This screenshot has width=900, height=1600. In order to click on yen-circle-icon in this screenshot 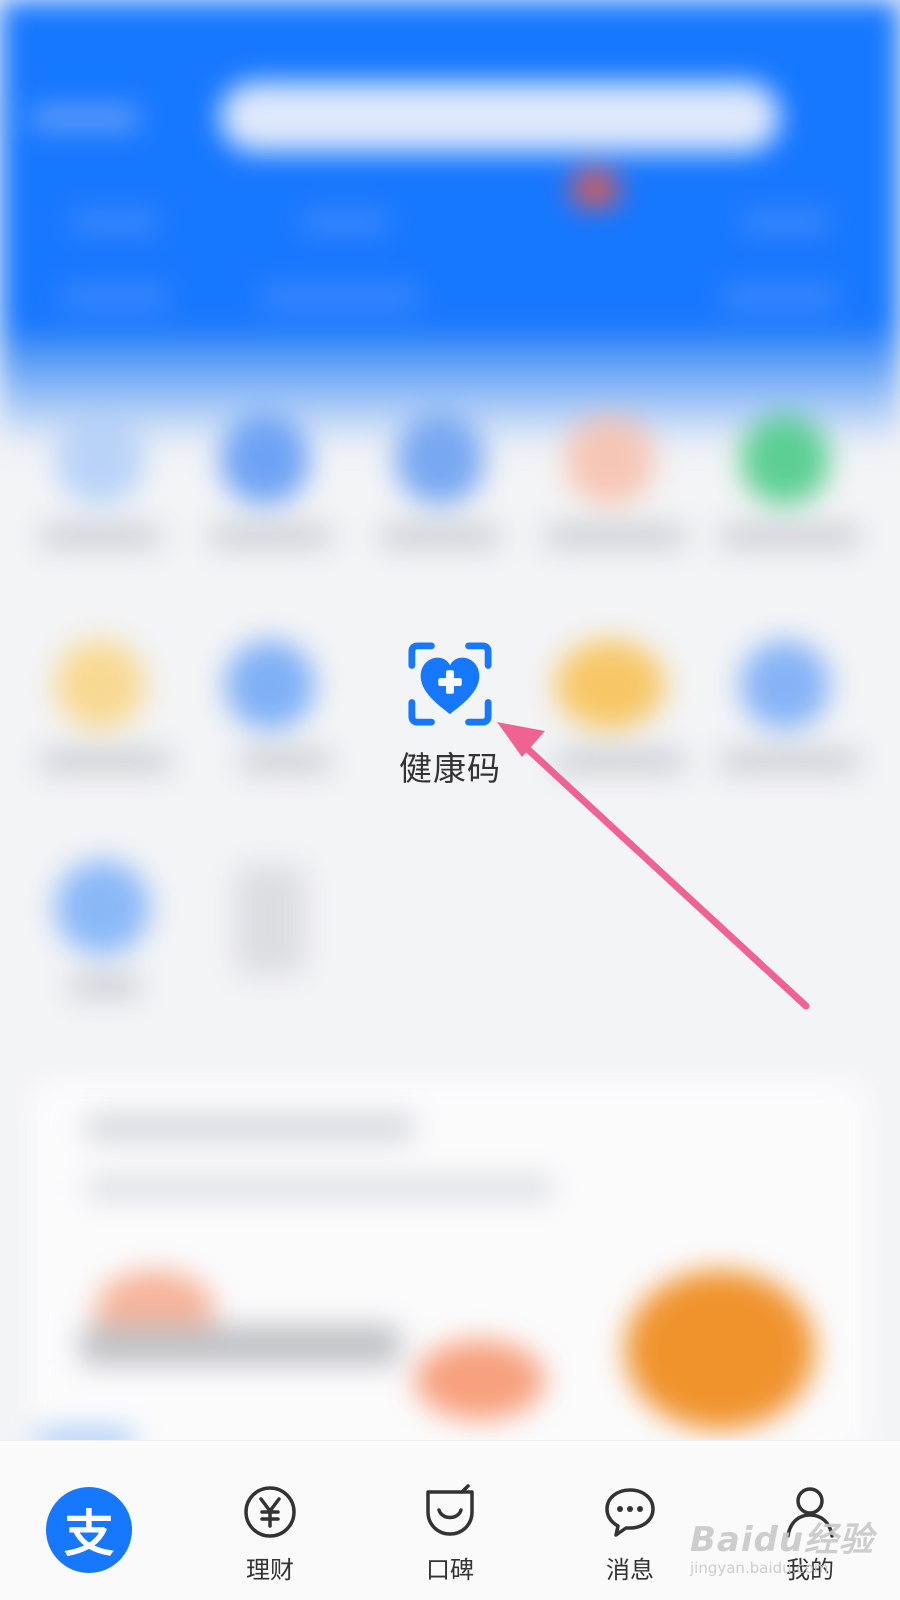, I will do `click(270, 1512)`.